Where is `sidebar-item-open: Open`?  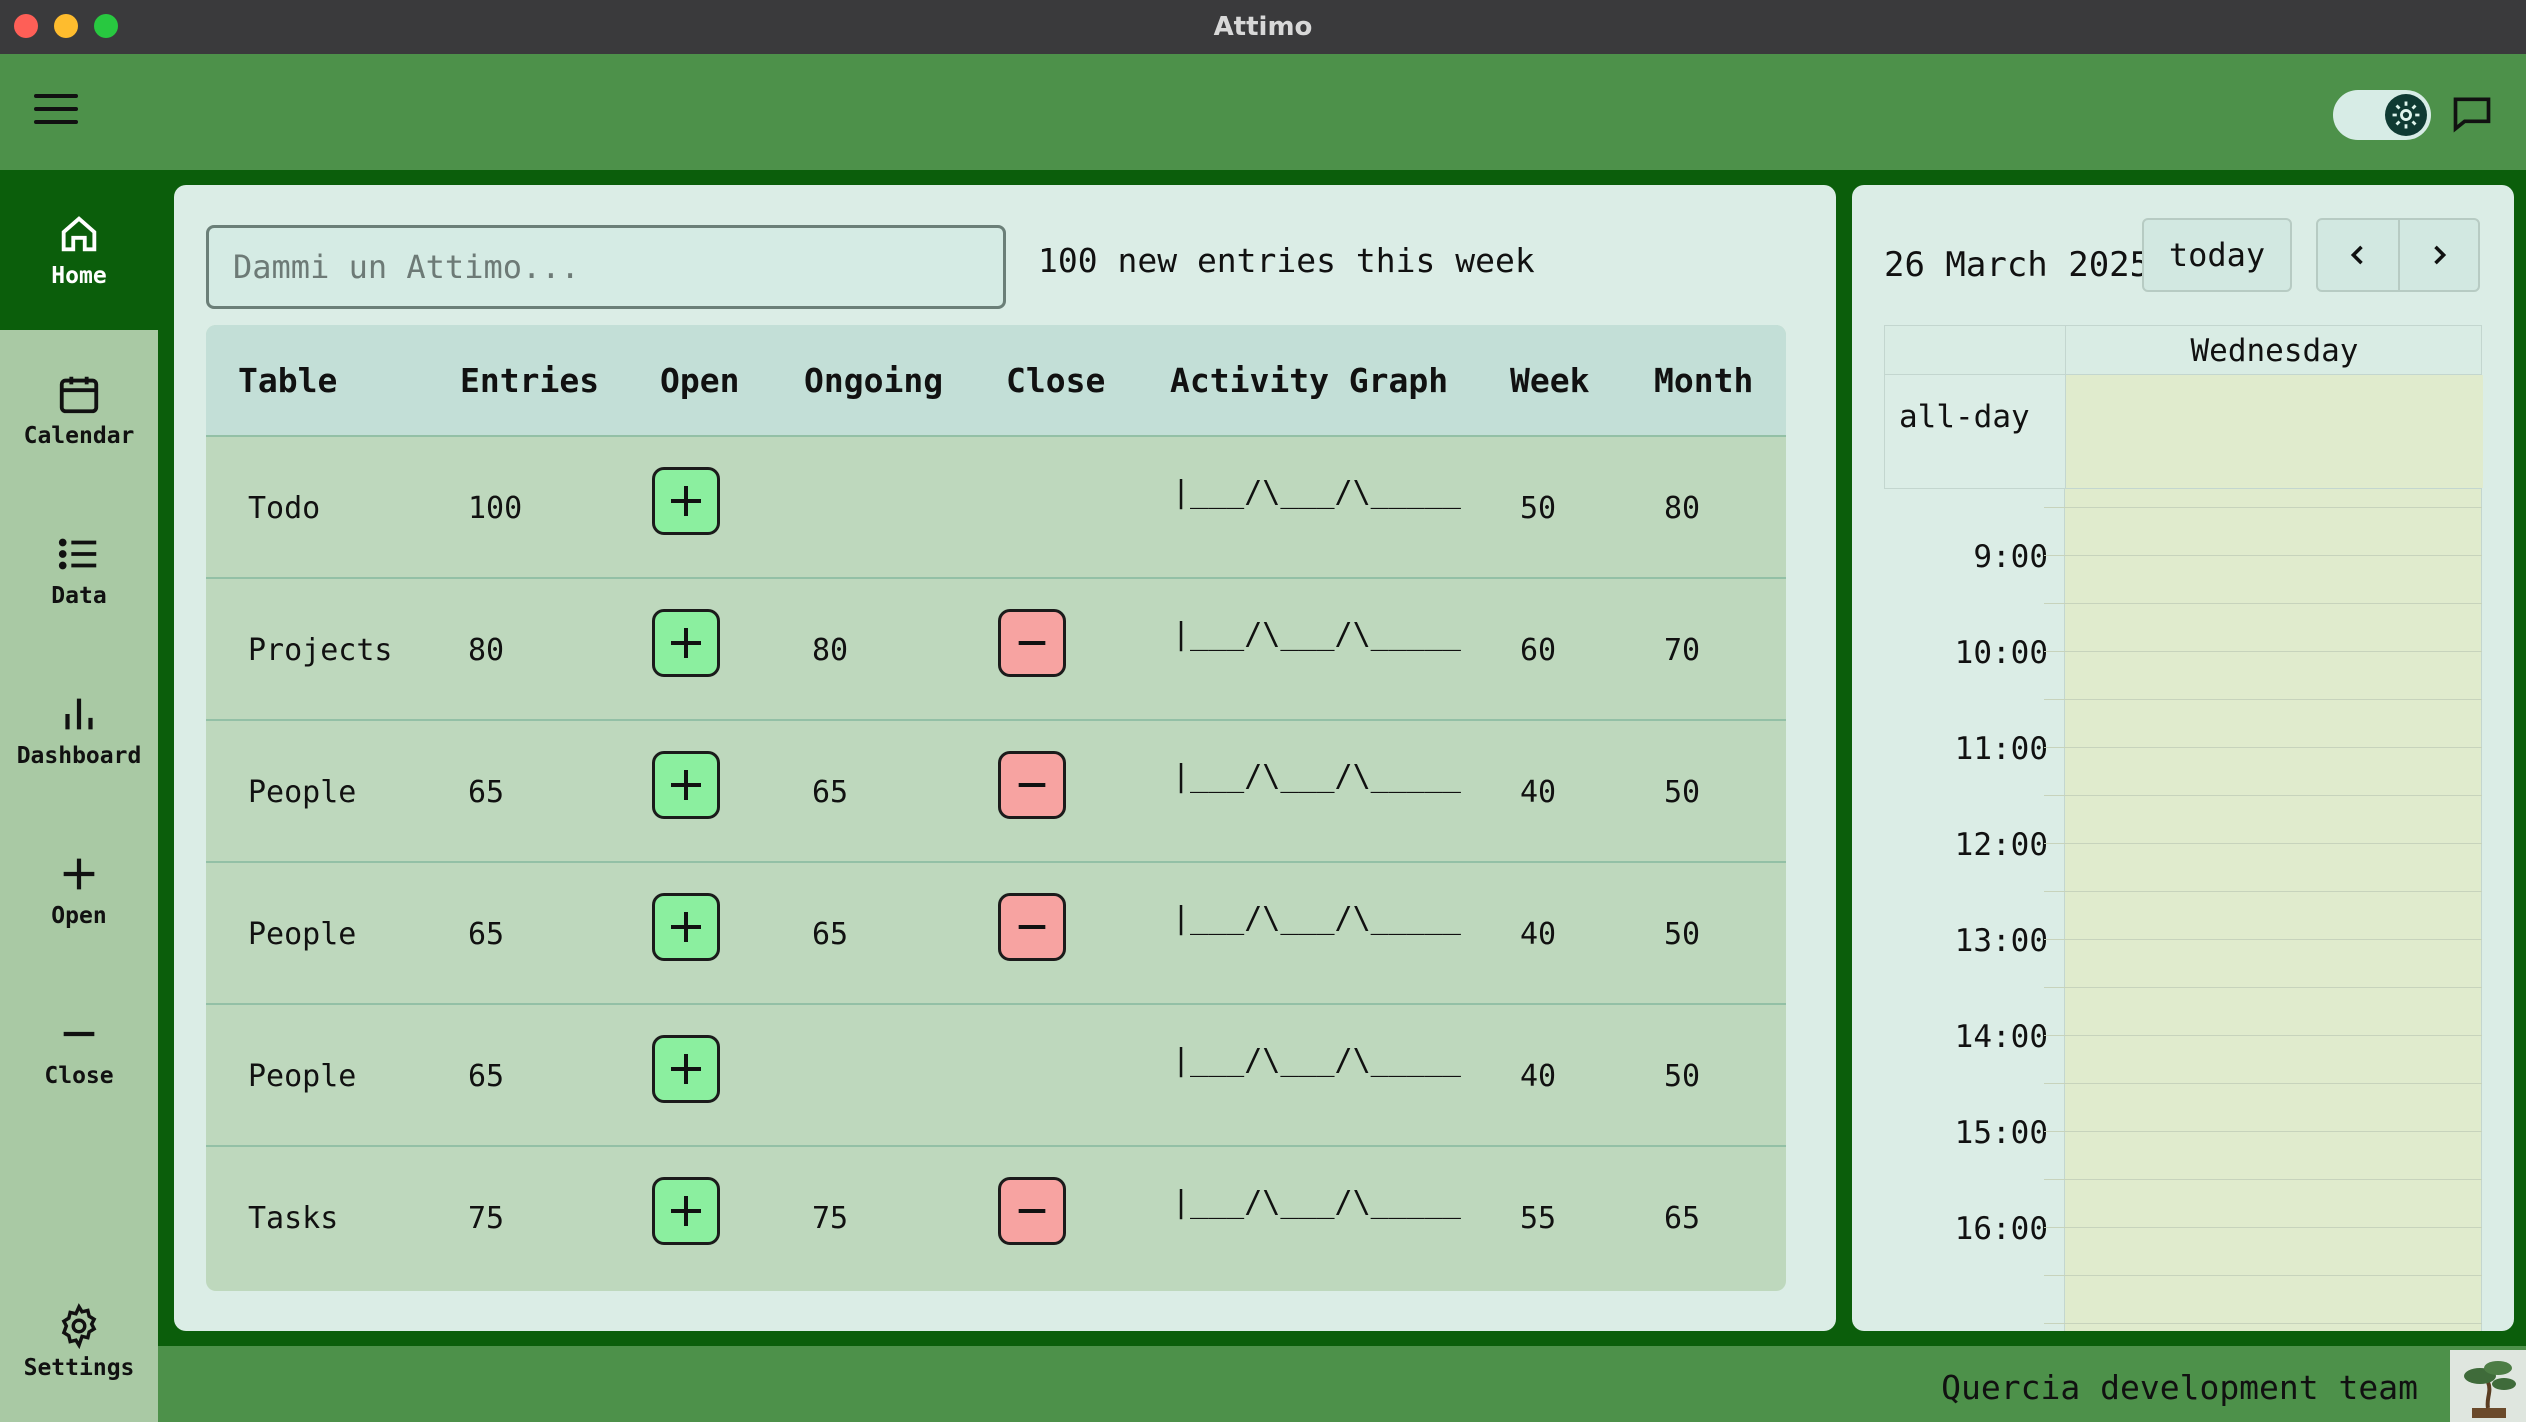
sidebar-item-open: Open is located at coordinates (79, 890).